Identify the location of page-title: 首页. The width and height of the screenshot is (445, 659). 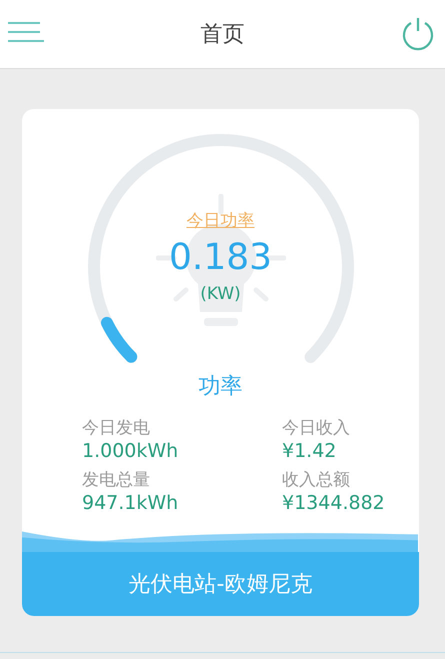
(222, 35).